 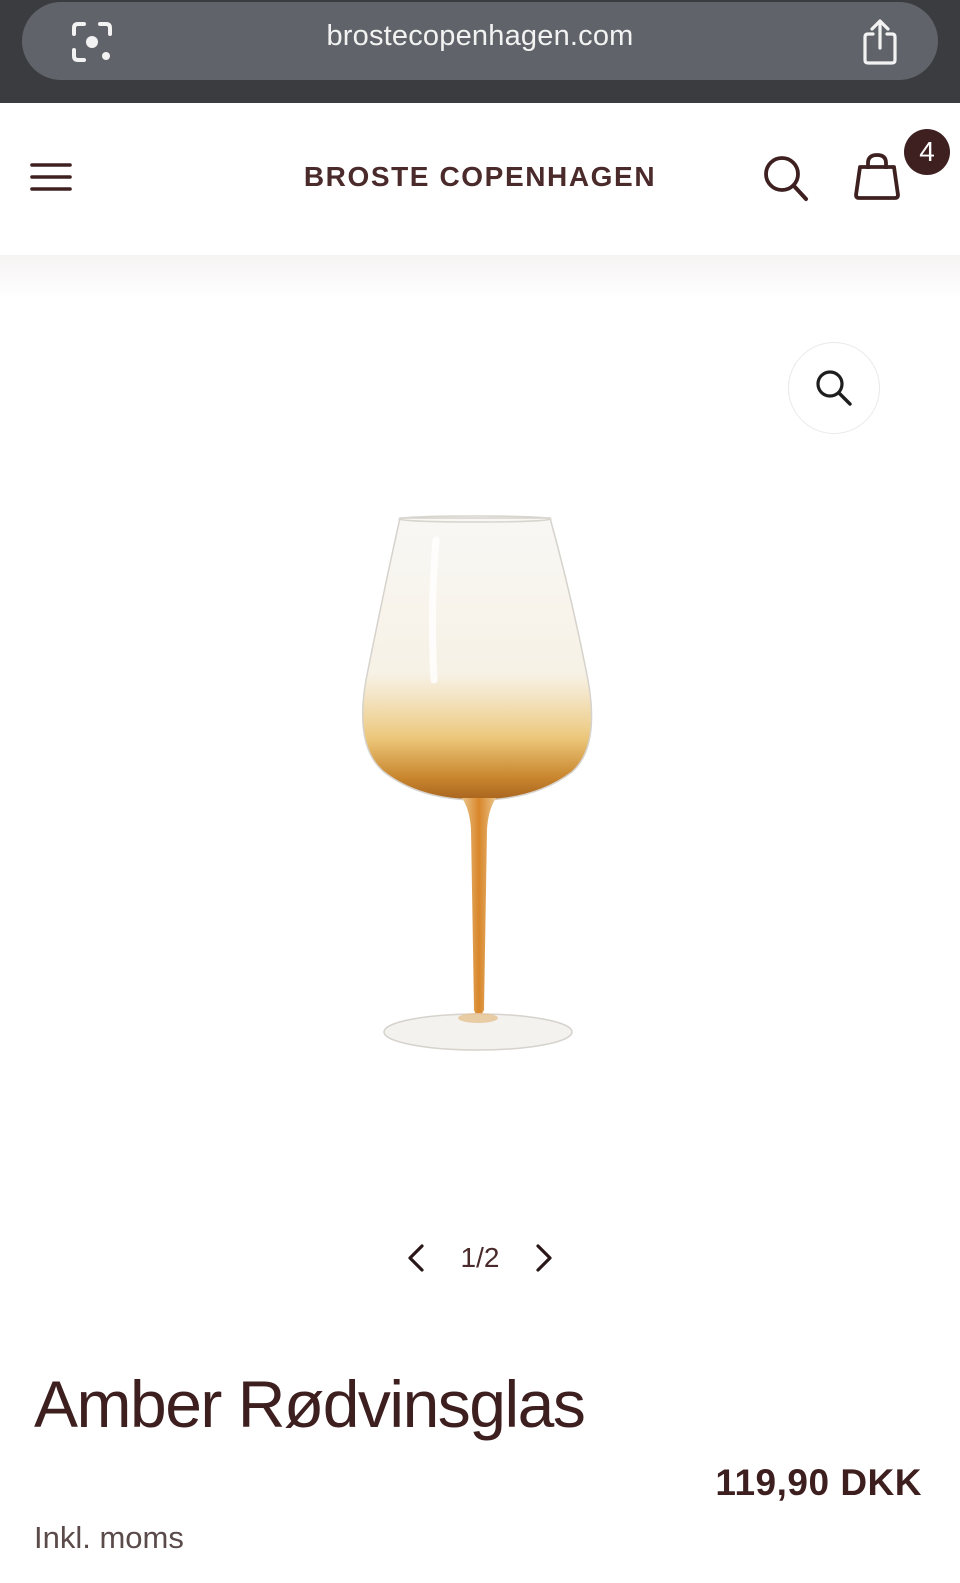 What do you see at coordinates (480, 36) in the screenshot?
I see `url-text: brostecopenhagen.com` at bounding box center [480, 36].